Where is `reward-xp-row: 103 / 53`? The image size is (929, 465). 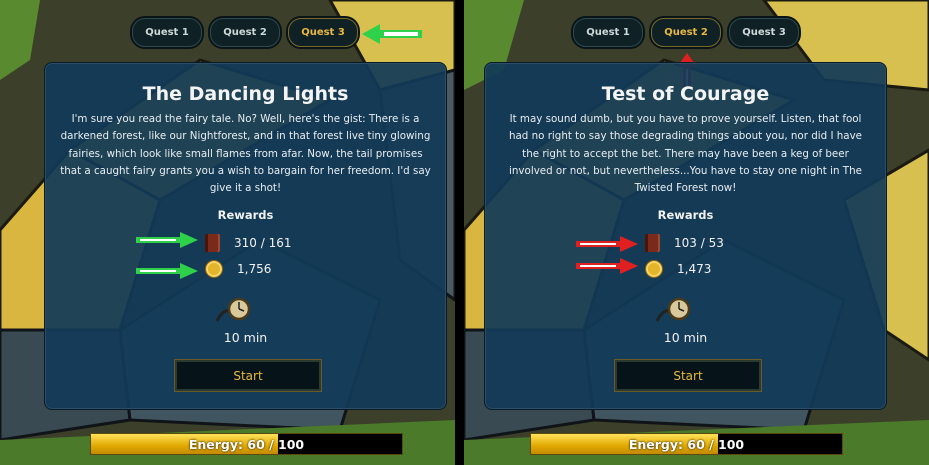 reward-xp-row: 103 / 53 is located at coordinates (684, 243).